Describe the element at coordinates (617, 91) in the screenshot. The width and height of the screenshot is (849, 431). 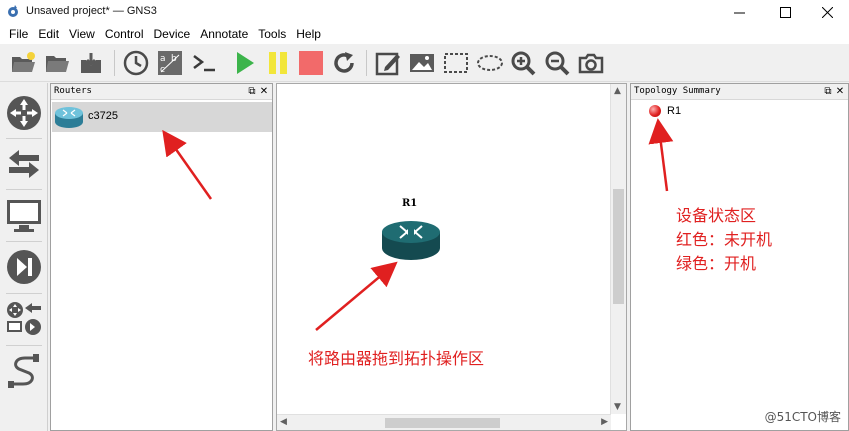
I see `scroll-up-icon: ▲` at that location.